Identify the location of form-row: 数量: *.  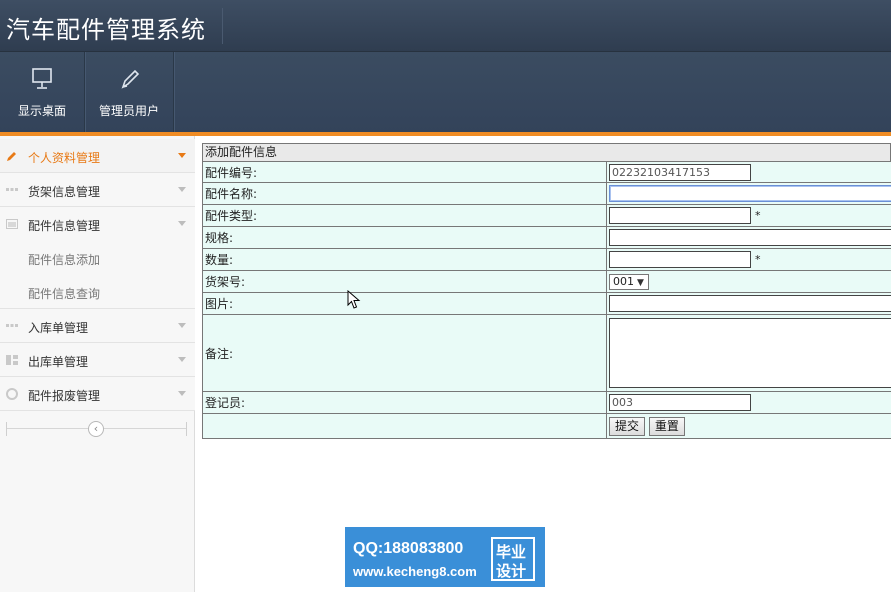
(546, 259).